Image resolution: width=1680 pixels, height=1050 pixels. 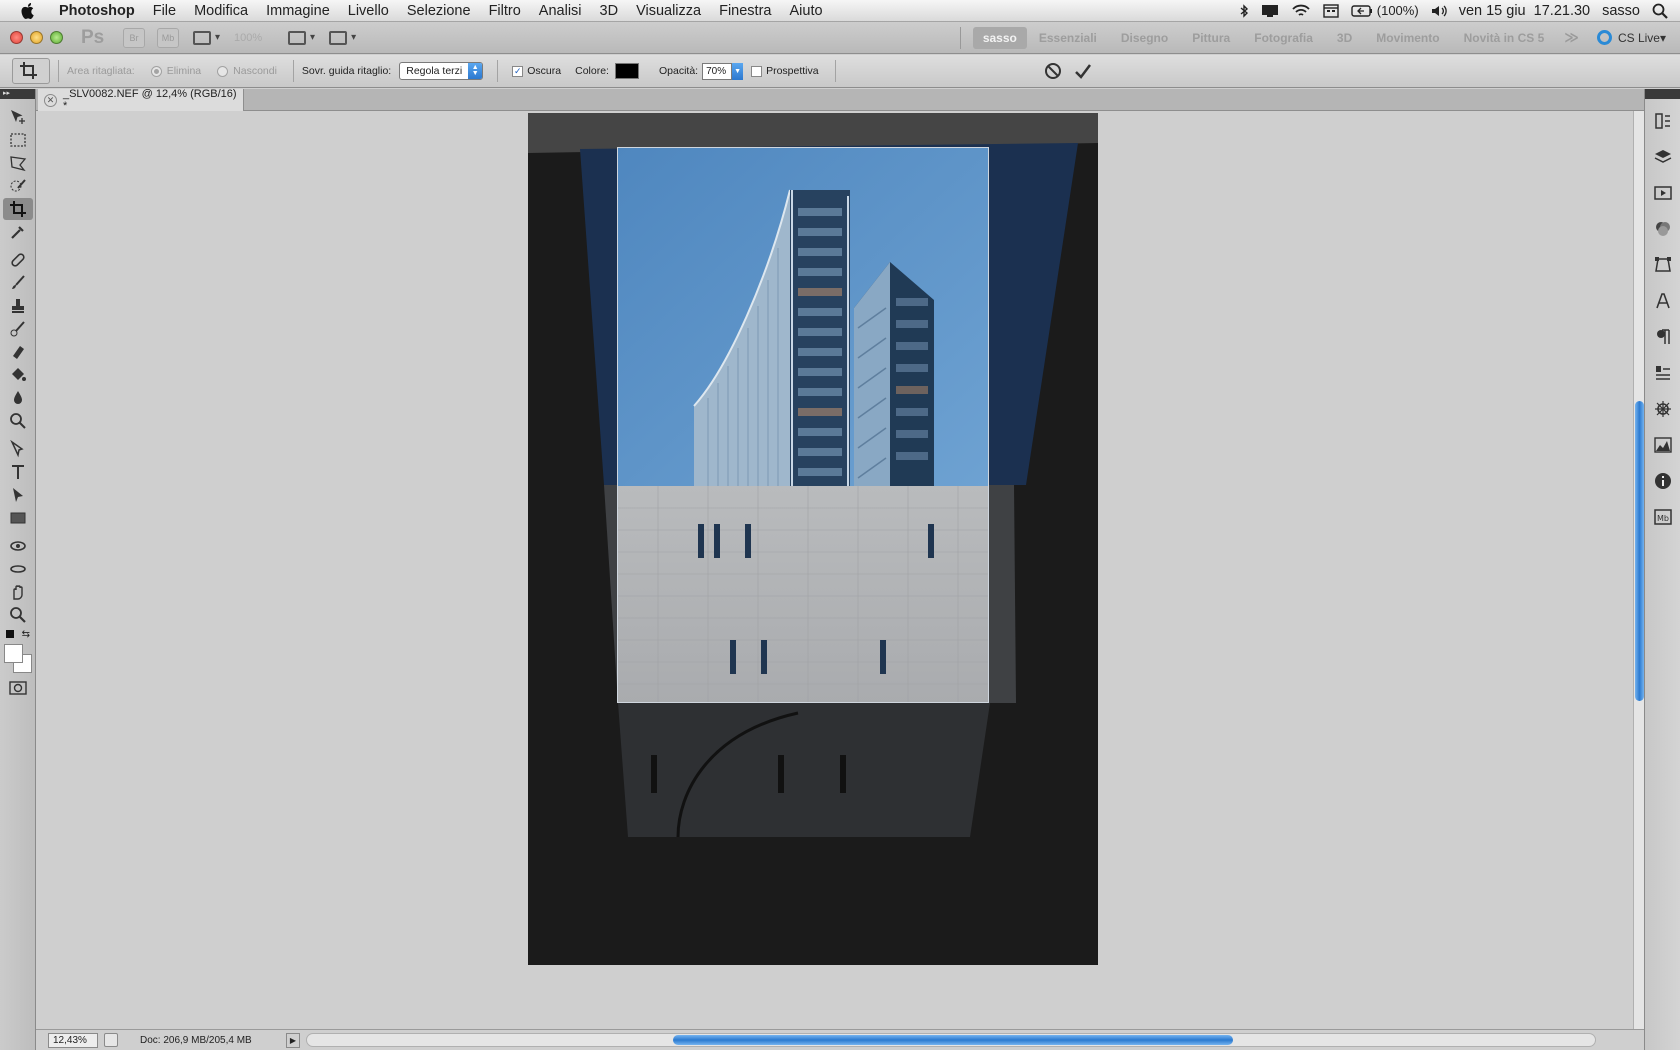 I want to click on delete-radio, so click(x=156, y=71).